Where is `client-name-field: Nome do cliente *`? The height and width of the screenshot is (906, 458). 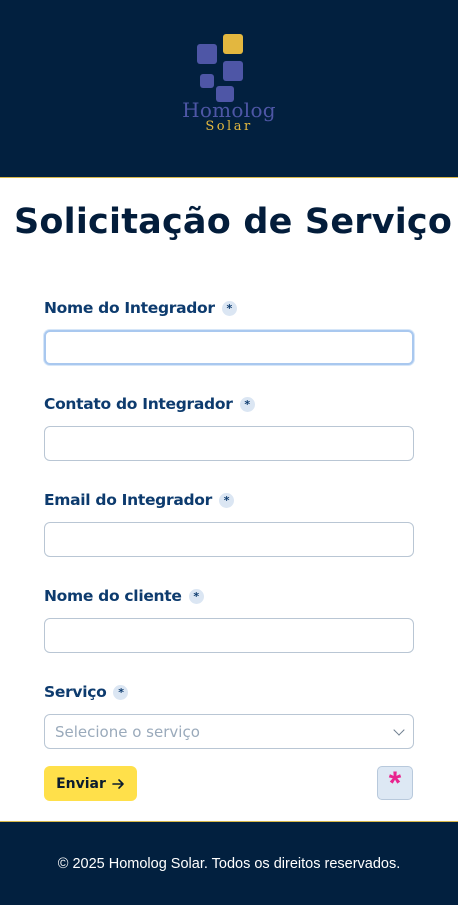 client-name-field: Nome do cliente * is located at coordinates (229, 619).